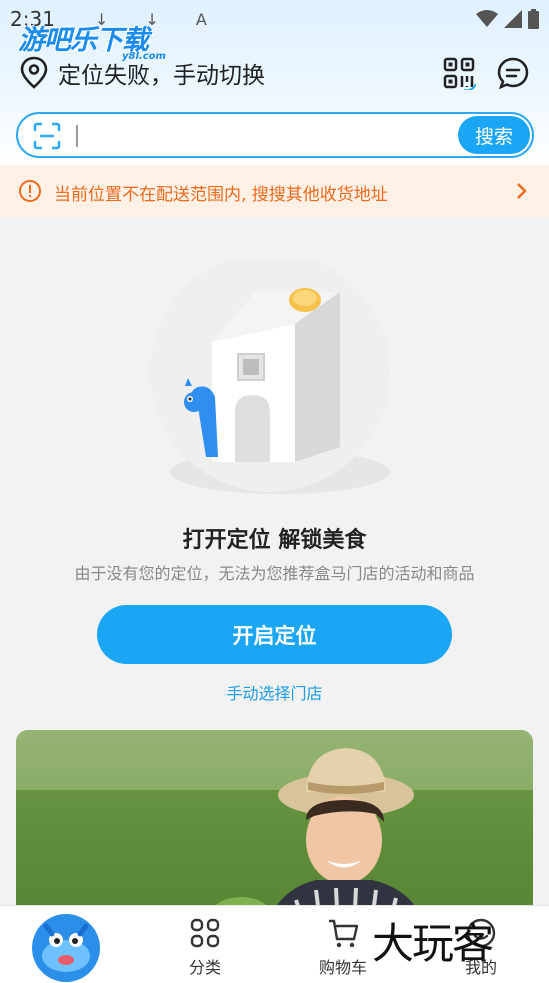 This screenshot has width=549, height=983. I want to click on home-mascot-icon, so click(66, 947).